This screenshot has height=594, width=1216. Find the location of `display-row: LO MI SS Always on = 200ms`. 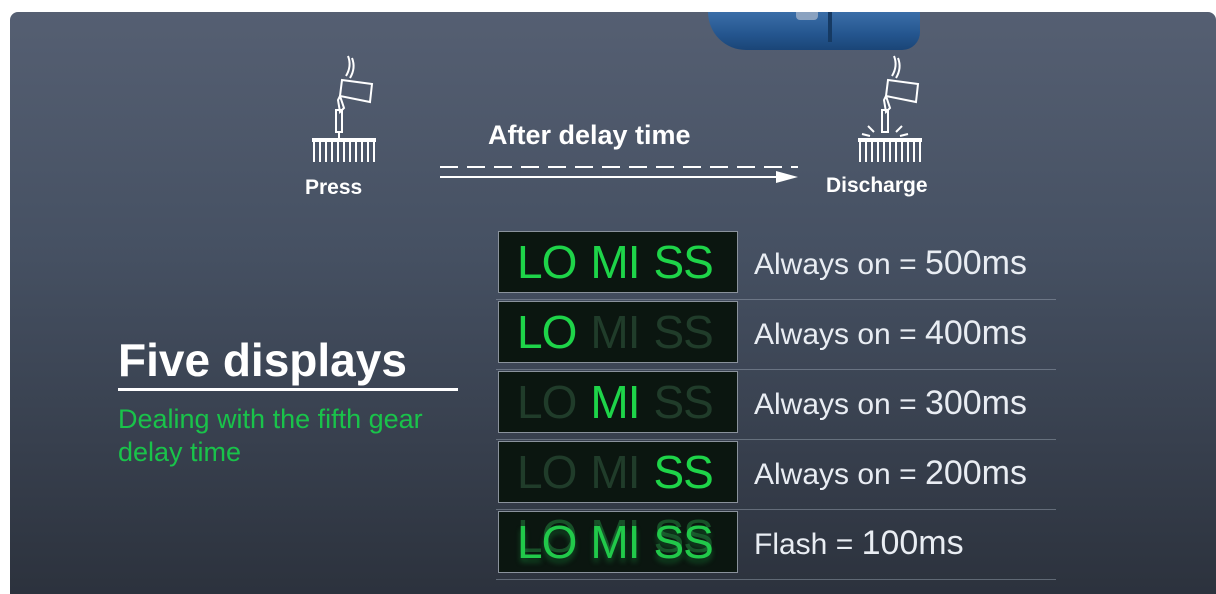

display-row: LO MI SS Always on = 200ms is located at coordinates (776, 475).